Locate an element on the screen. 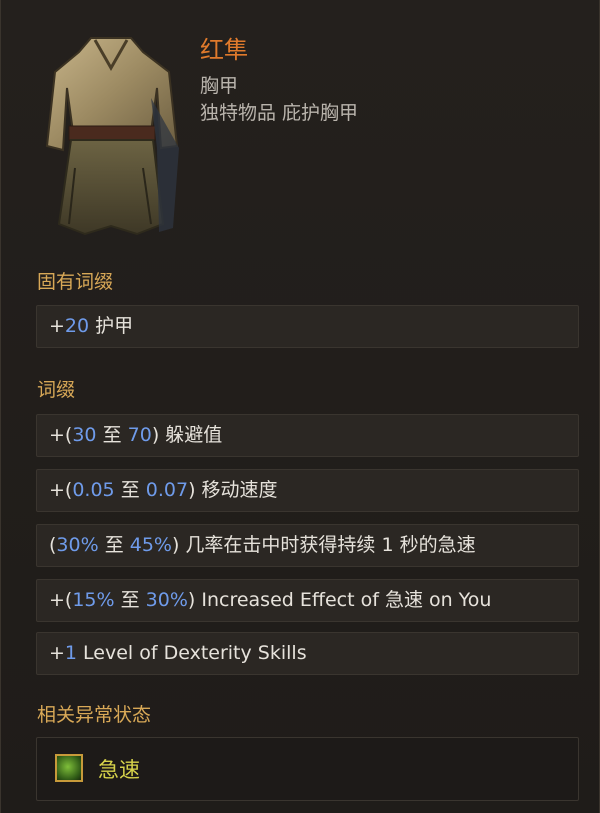  mod-value-min: 15% is located at coordinates (93, 600).